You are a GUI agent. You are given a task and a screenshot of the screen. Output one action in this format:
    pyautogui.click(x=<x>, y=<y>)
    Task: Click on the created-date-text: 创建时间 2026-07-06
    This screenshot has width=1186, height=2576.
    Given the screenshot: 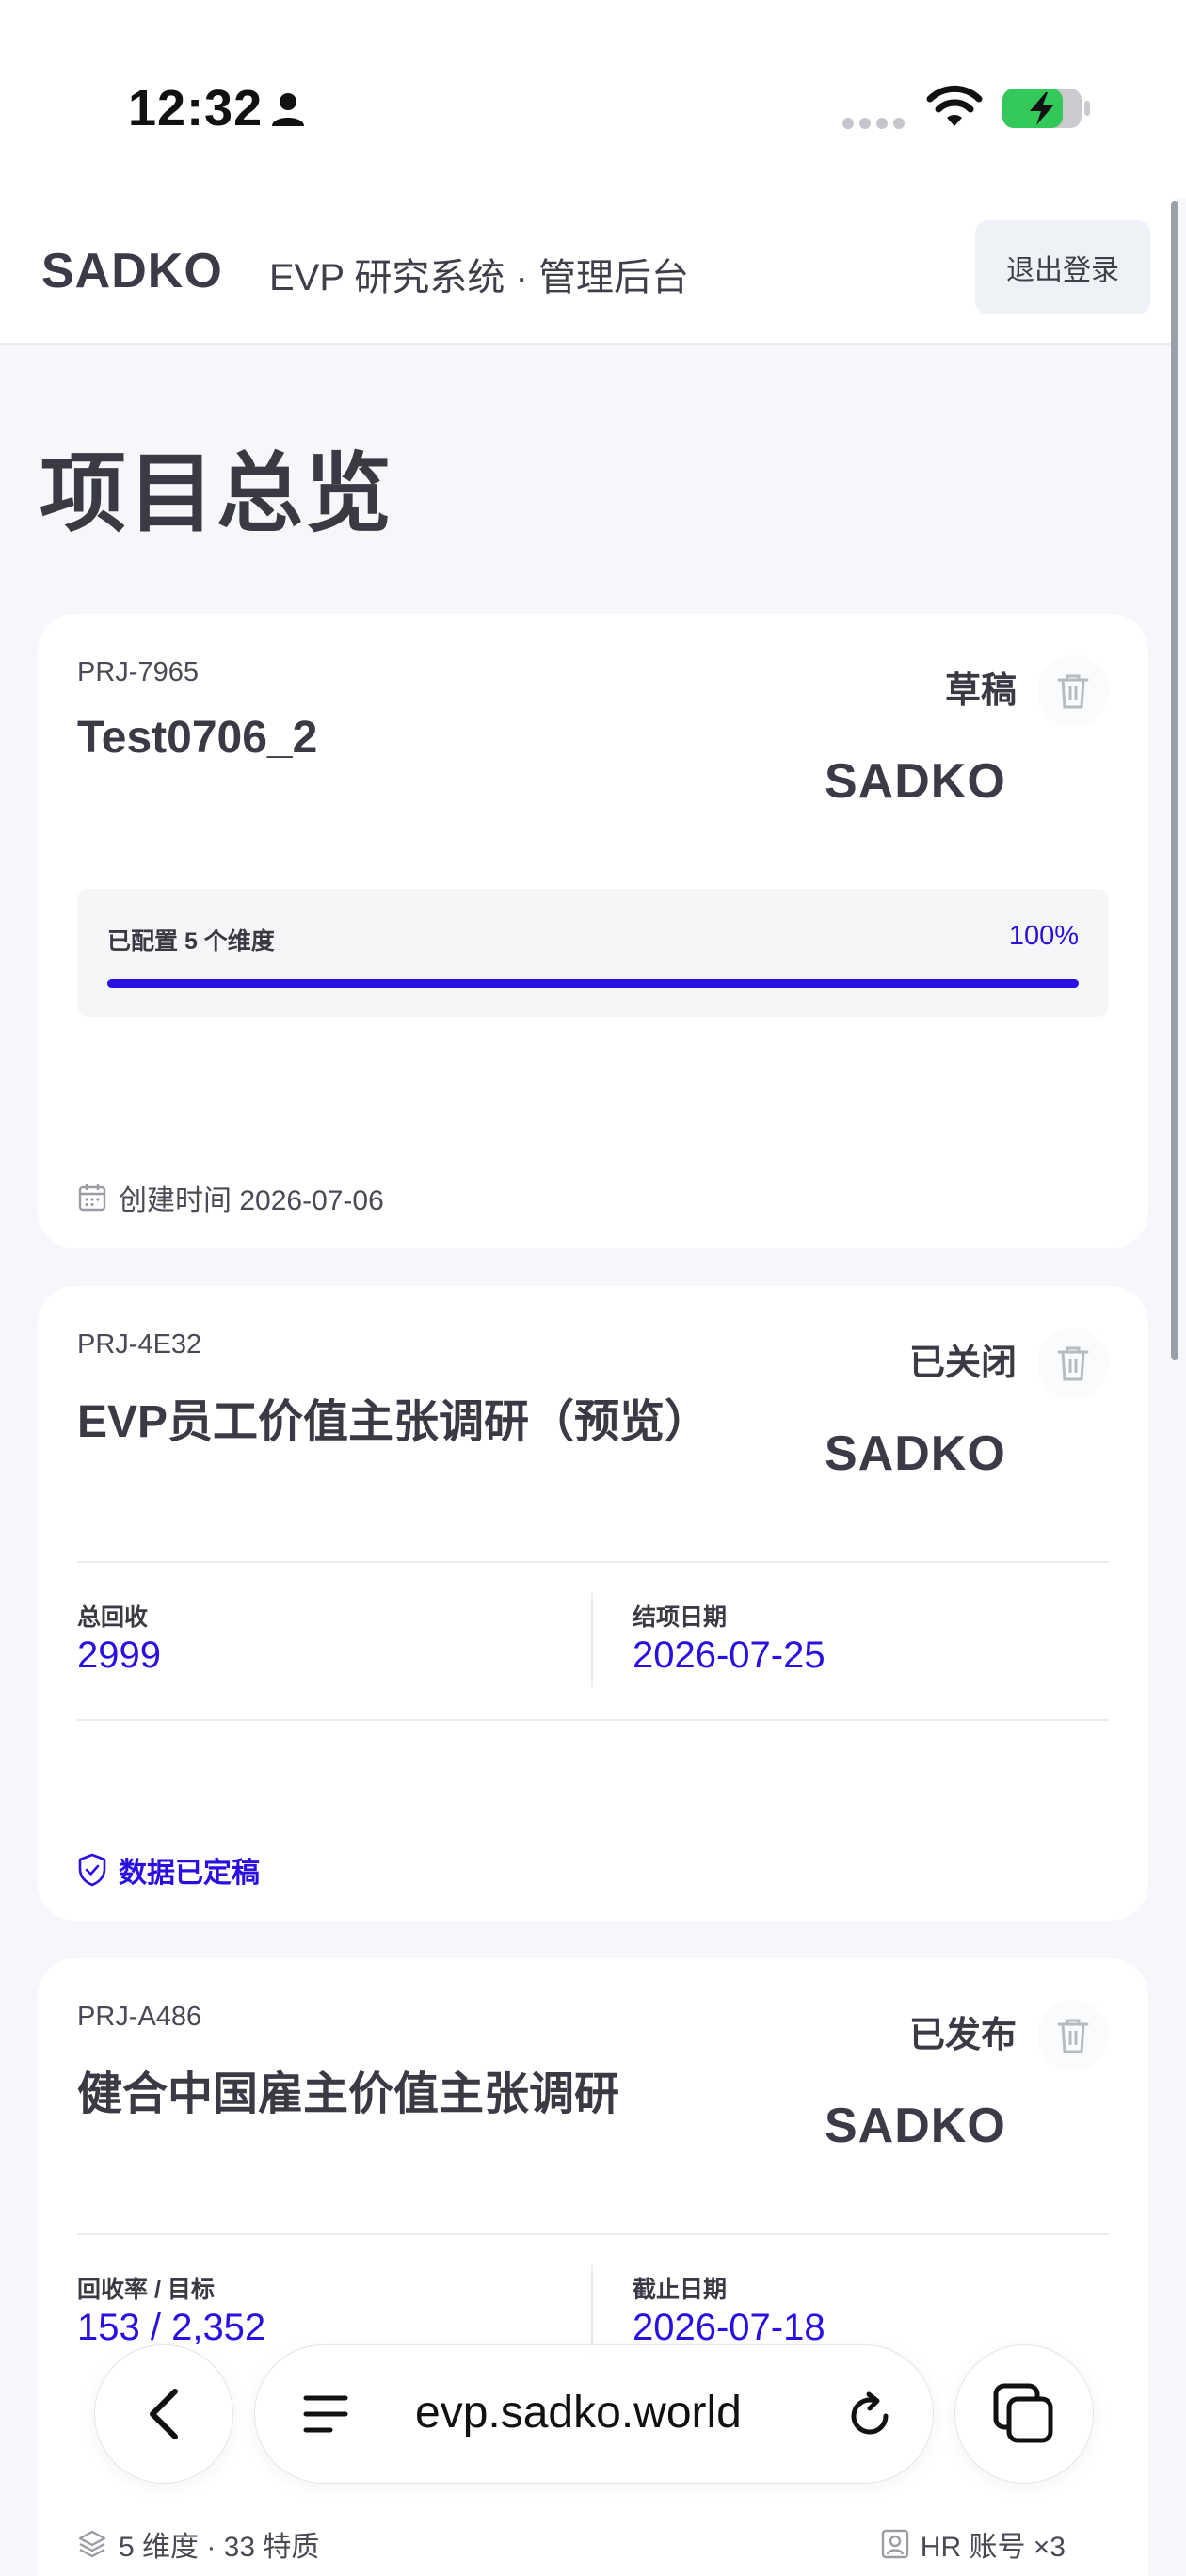 What is the action you would take?
    pyautogui.click(x=251, y=1200)
    